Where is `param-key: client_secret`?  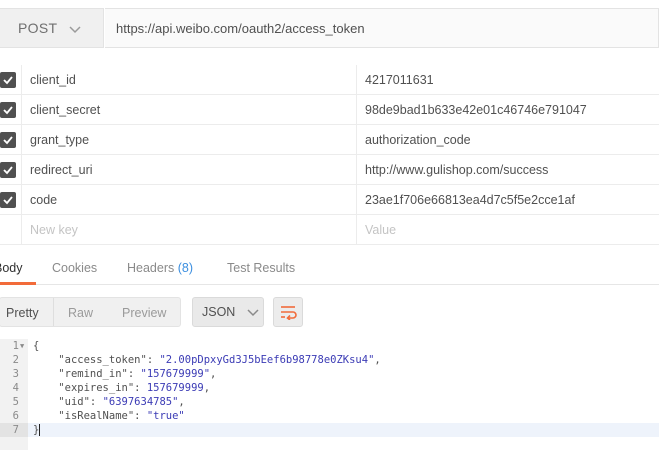
param-key: client_secret is located at coordinates (189, 110).